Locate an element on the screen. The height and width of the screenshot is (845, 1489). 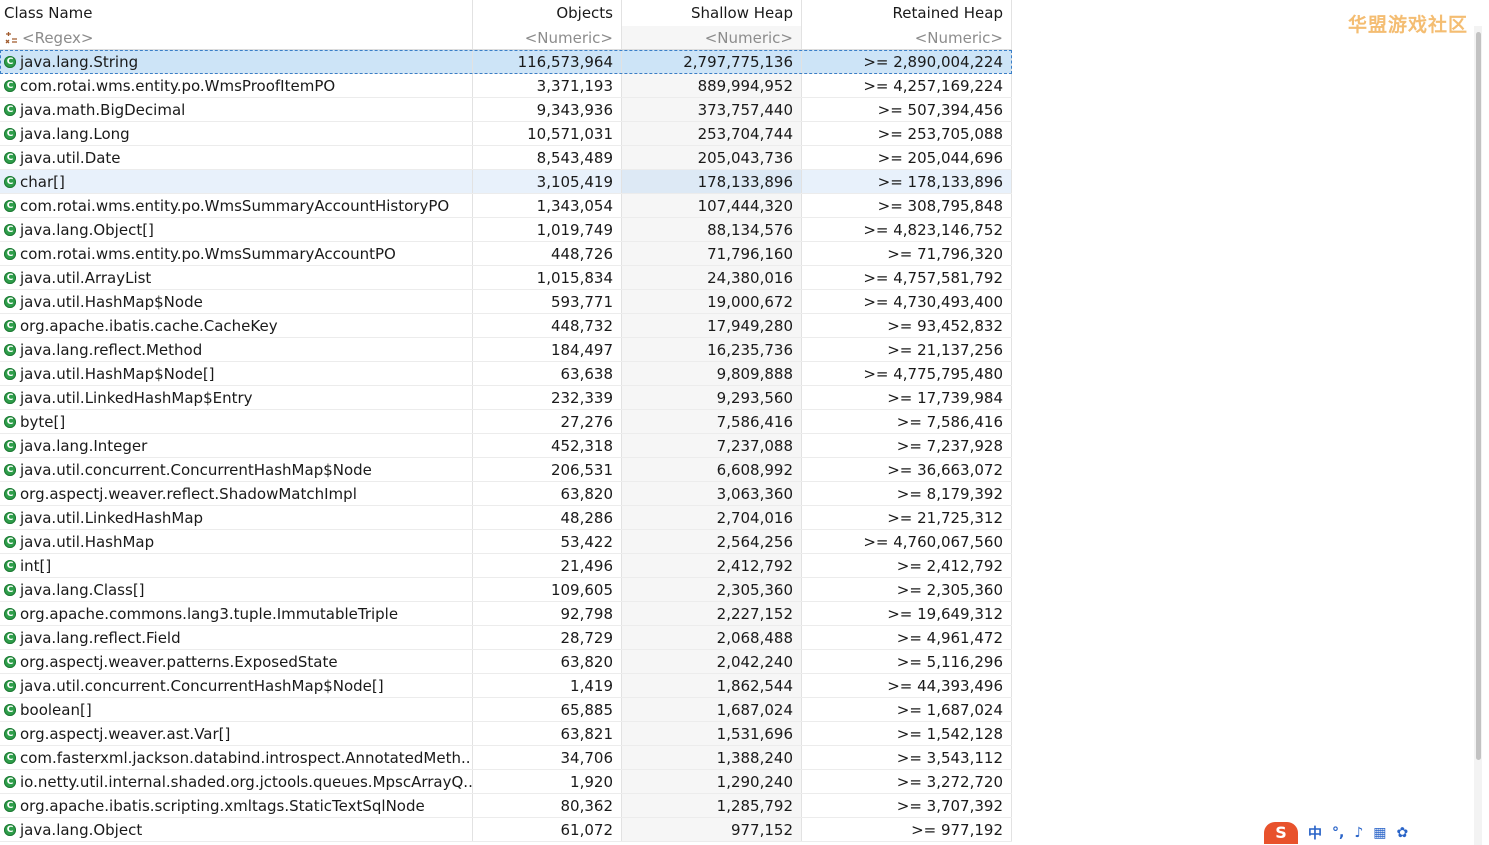
cell-shallow-heap: 6,608,992 is located at coordinates (712, 469).